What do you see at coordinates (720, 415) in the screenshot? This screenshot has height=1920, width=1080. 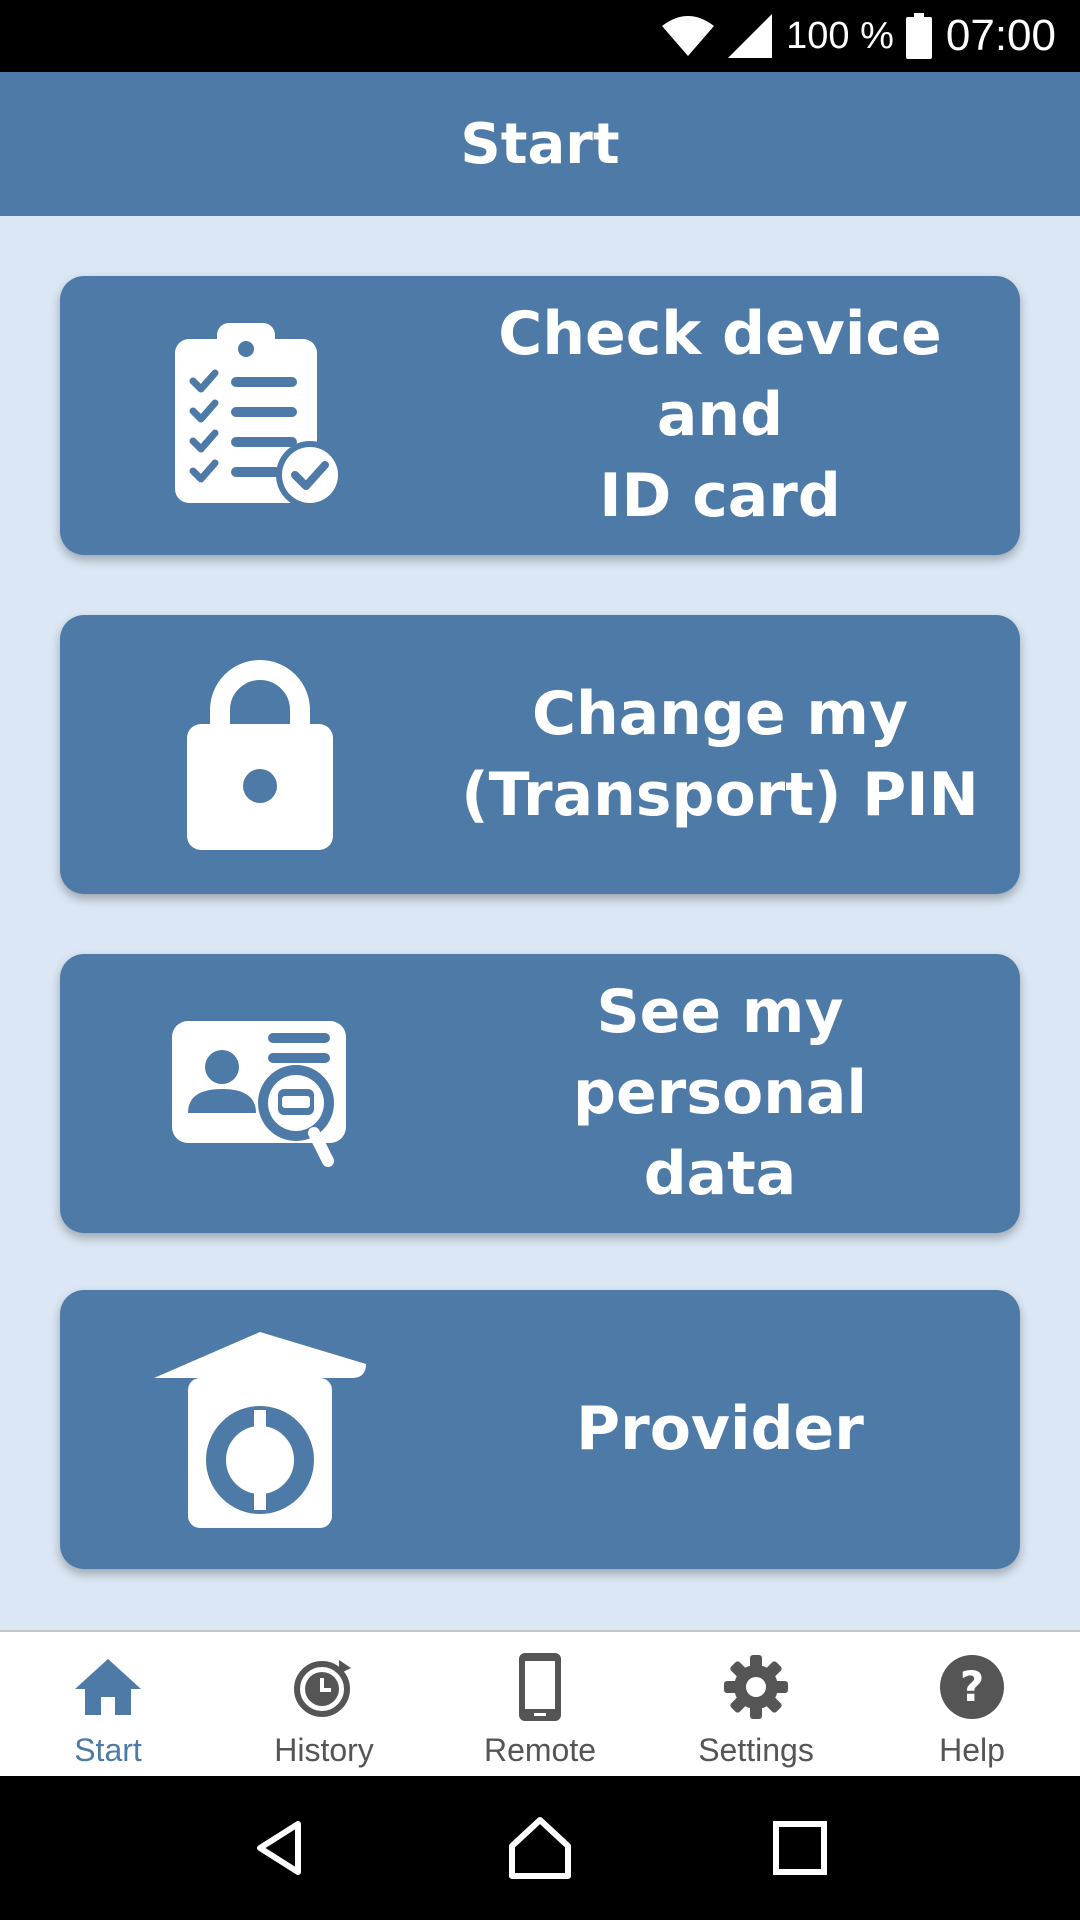 I see `check-device-label: Check device and ID card` at bounding box center [720, 415].